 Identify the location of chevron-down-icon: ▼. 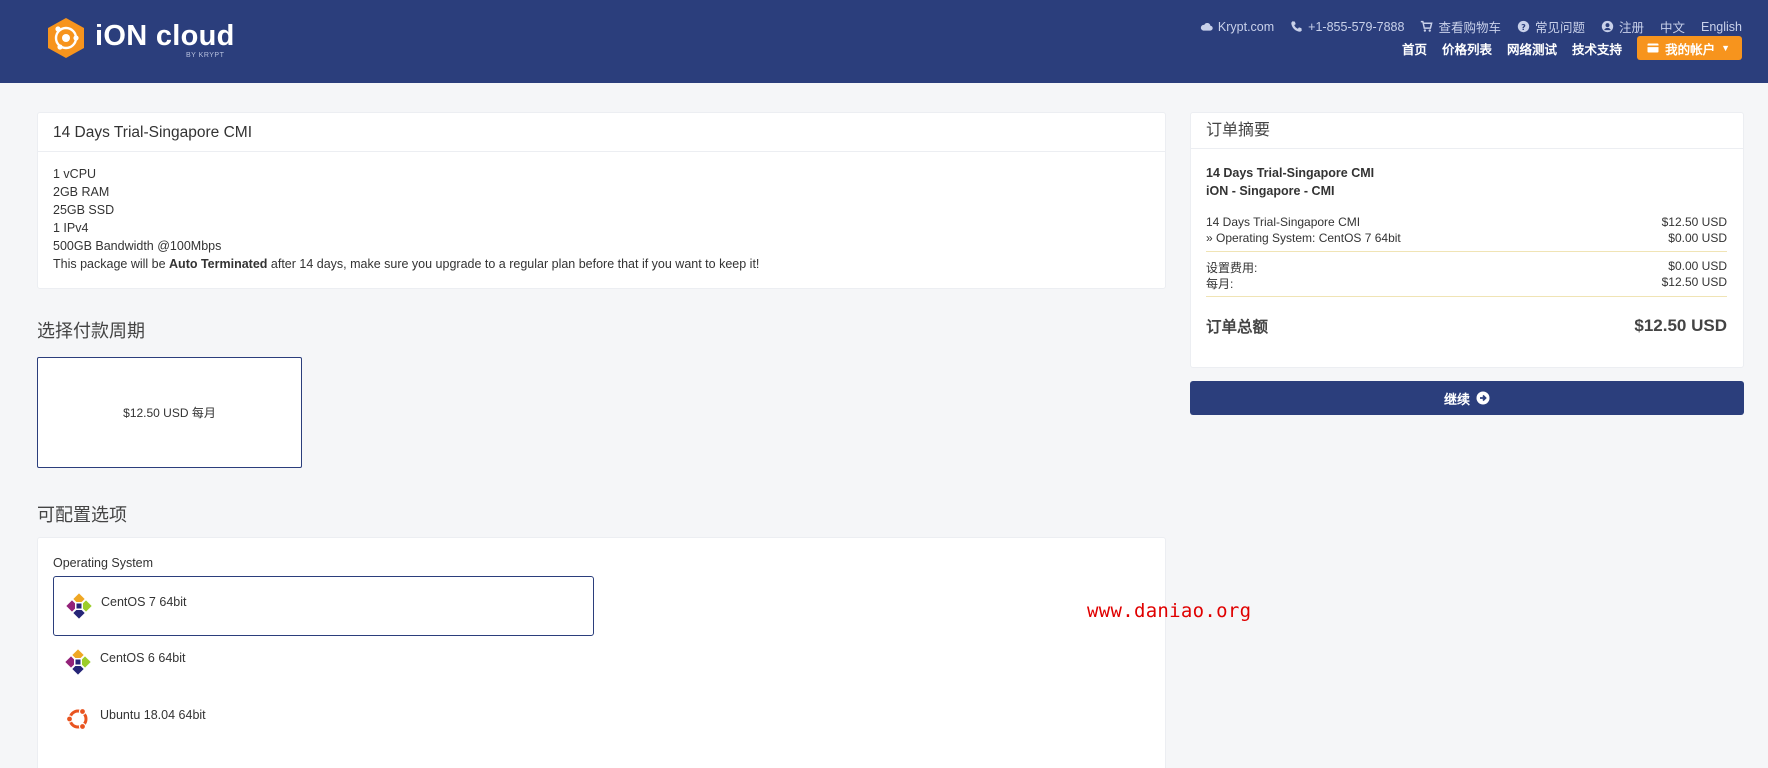
(1725, 48).